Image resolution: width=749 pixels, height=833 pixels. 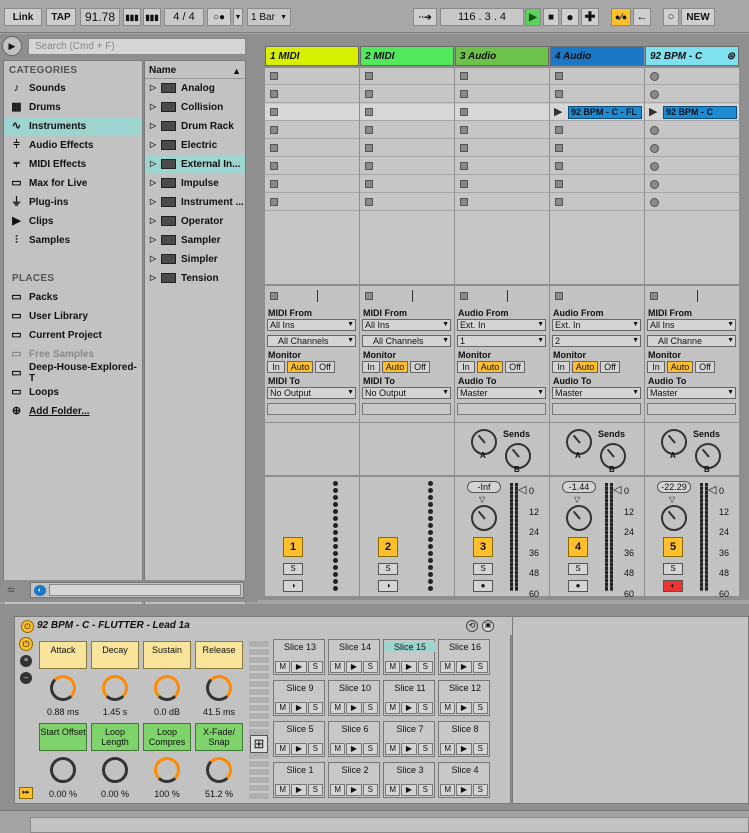 I want to click on power-icon: ⏻, so click(x=26, y=644).